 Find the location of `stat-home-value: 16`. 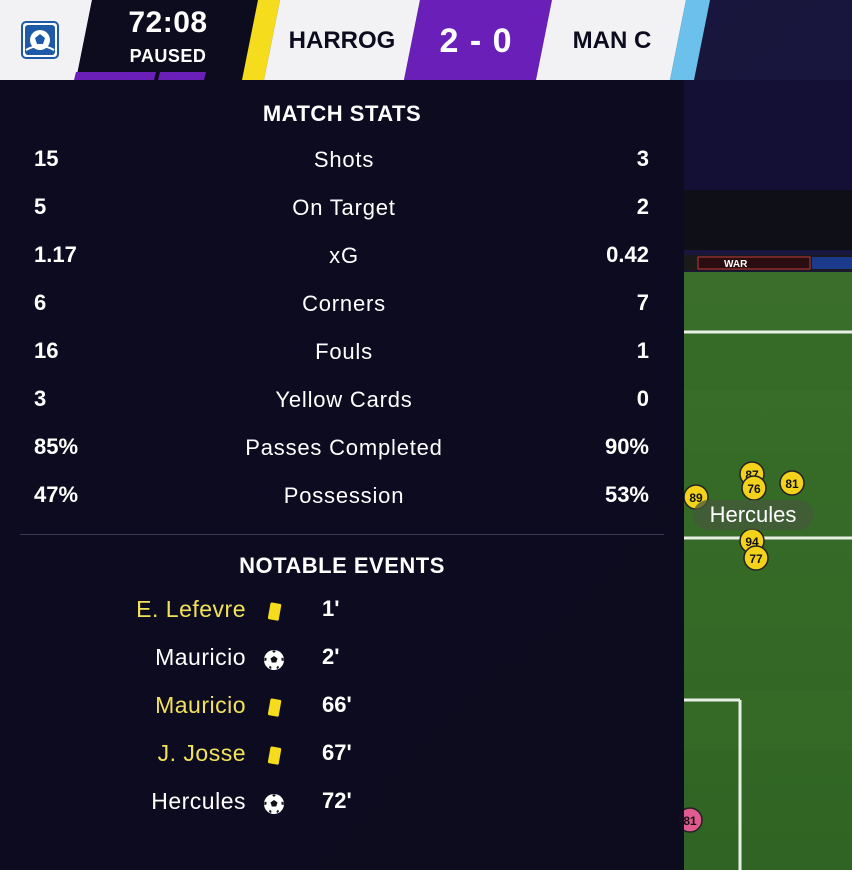

stat-home-value: 16 is located at coordinates (46, 350).